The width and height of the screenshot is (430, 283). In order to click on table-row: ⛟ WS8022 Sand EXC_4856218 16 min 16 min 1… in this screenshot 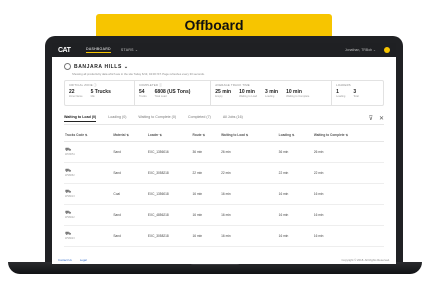, I will do `click(224, 215)`.